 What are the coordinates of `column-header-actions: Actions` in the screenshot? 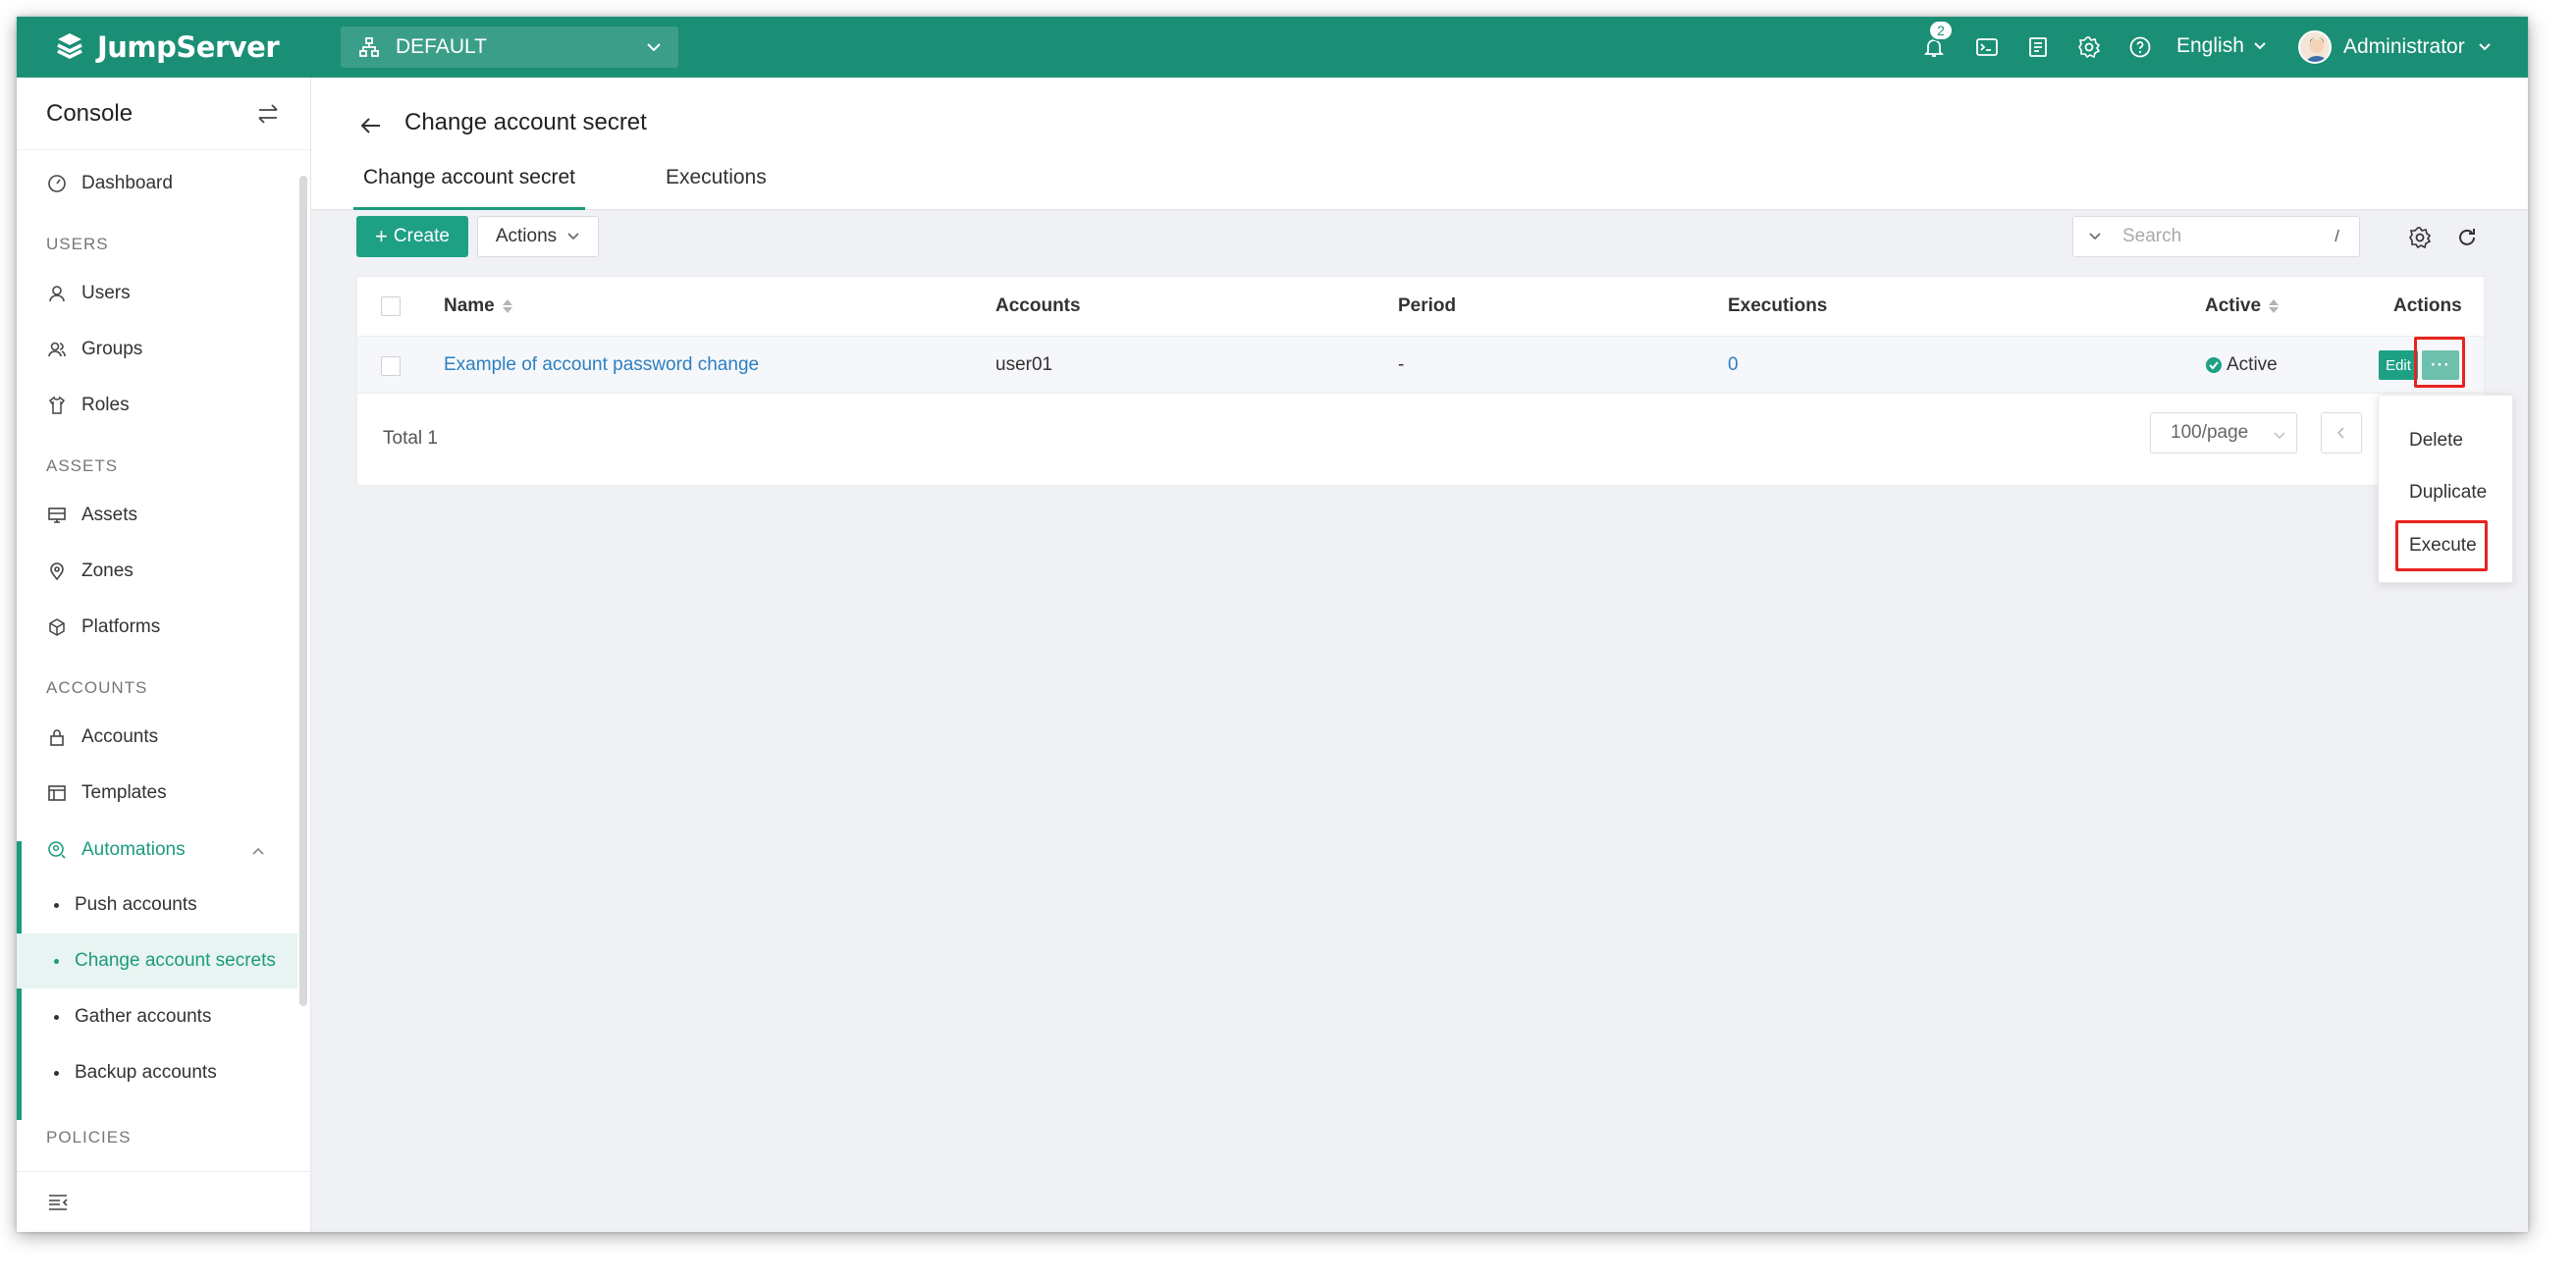 It's located at (2427, 306).